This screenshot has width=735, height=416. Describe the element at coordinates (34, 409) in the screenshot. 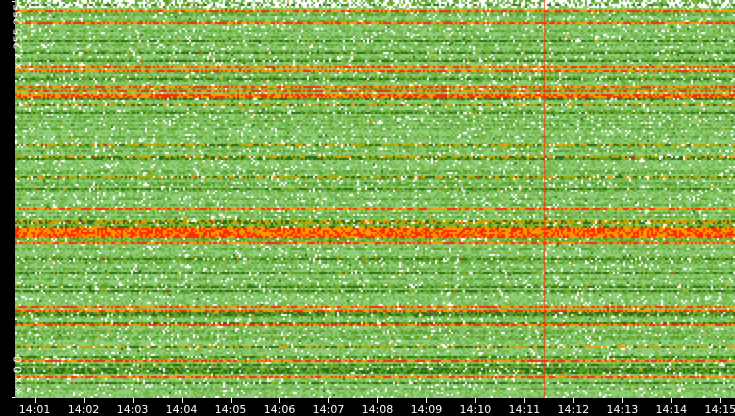

I see `x-tick-label: 14:01` at that location.